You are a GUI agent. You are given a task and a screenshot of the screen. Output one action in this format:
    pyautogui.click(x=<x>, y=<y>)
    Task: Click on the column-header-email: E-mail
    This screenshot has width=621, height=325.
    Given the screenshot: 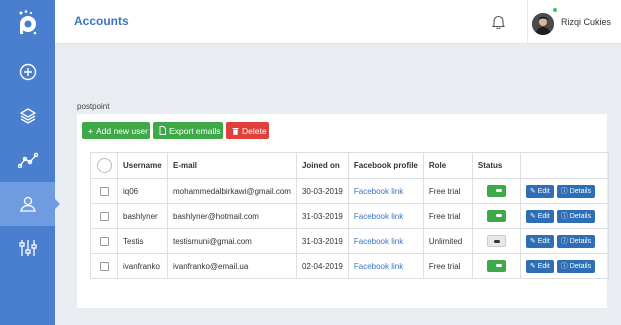 What is the action you would take?
    pyautogui.click(x=232, y=165)
    